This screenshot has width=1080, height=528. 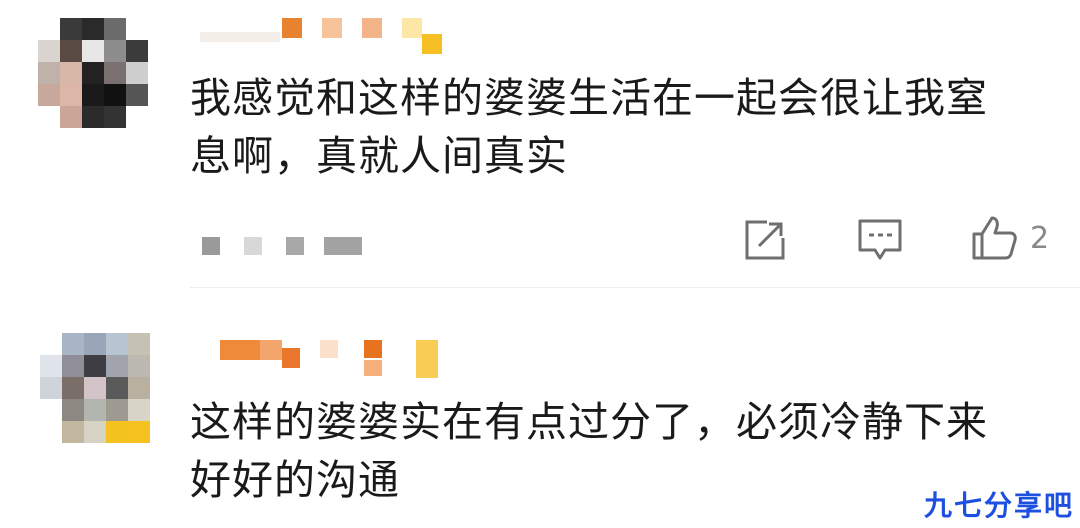 I want to click on like-count: 2, so click(x=1040, y=238).